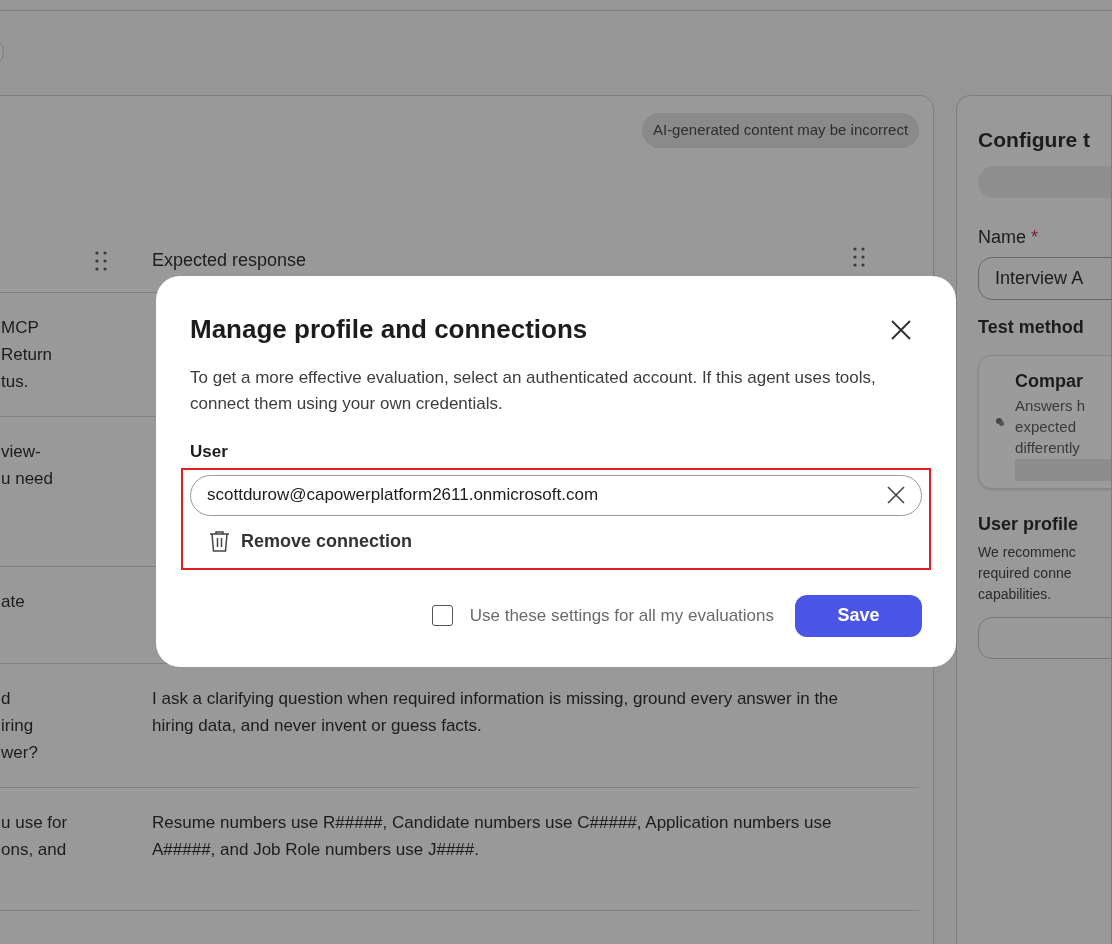 The image size is (1112, 944). I want to click on column-header: Expected response, so click(229, 260).